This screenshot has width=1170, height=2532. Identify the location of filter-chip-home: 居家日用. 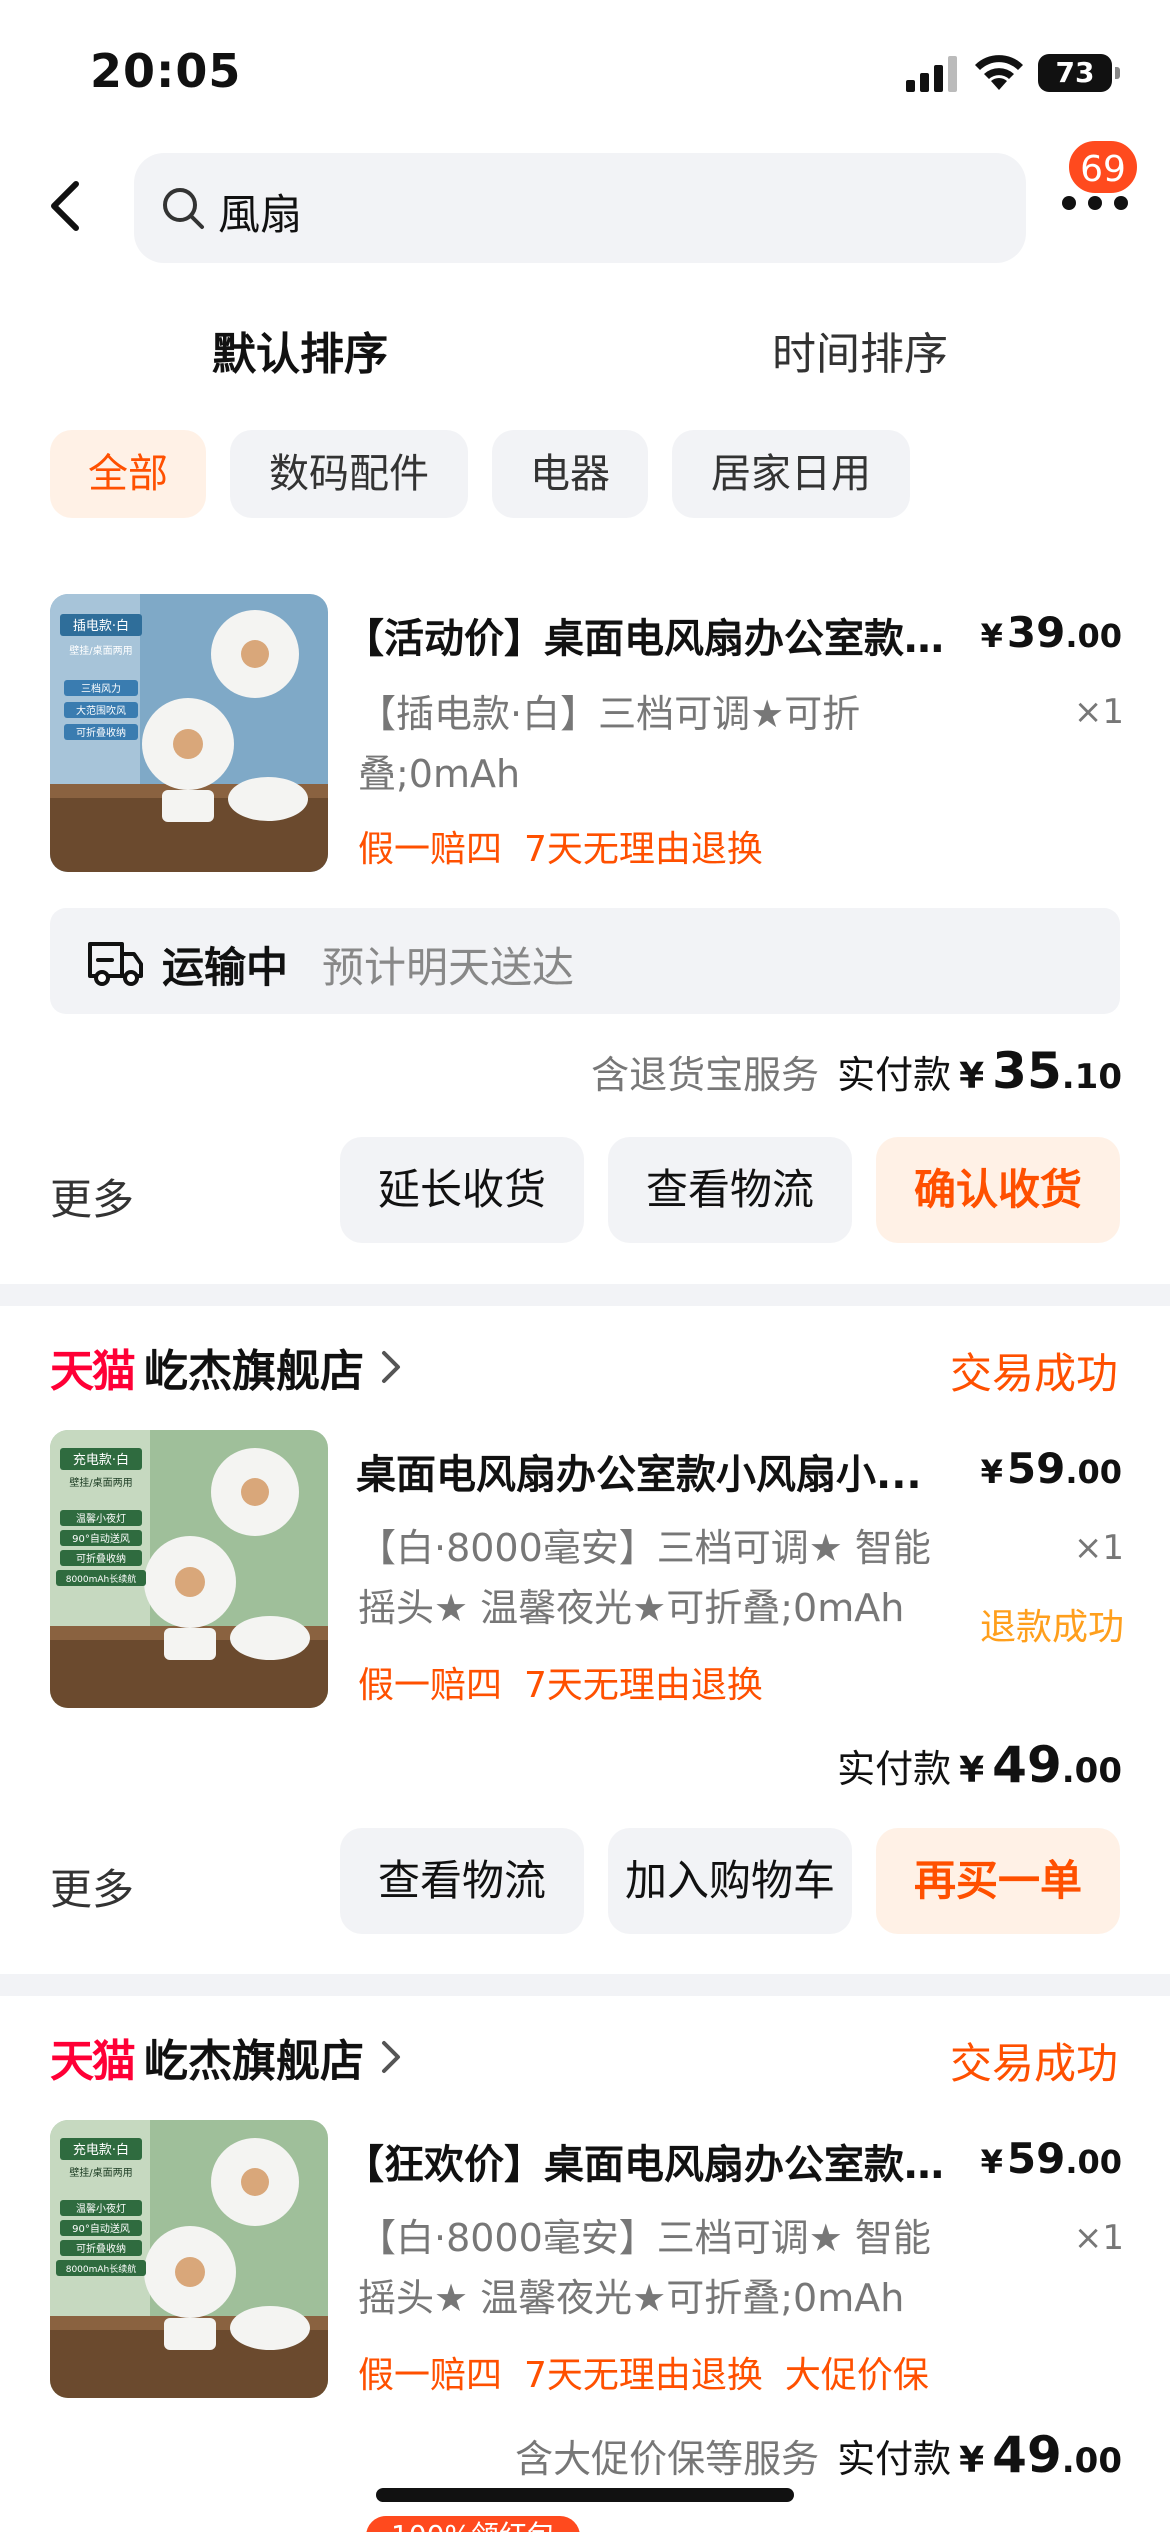
(791, 474).